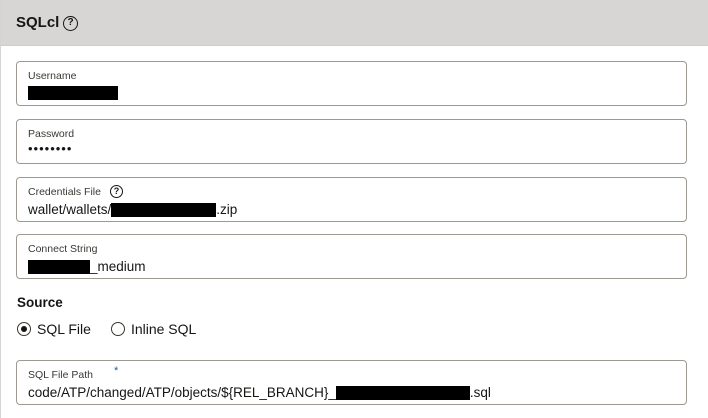  What do you see at coordinates (38, 22) in the screenshot?
I see `panel-title: SQLcl` at bounding box center [38, 22].